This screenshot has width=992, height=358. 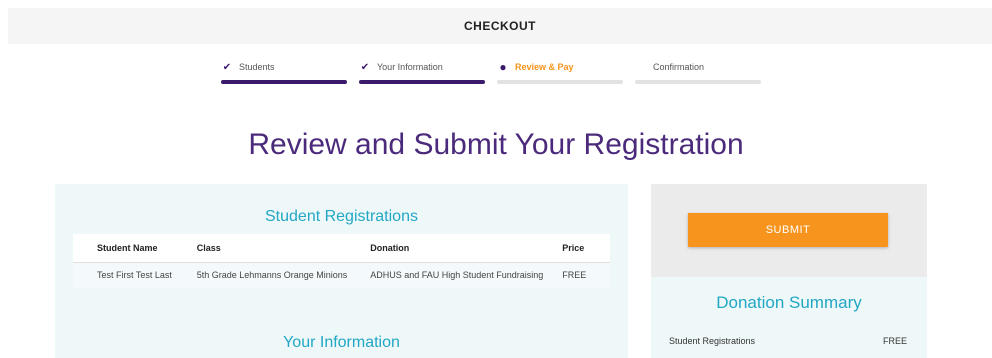 I want to click on column-header-donation: Donation, so click(x=460, y=248).